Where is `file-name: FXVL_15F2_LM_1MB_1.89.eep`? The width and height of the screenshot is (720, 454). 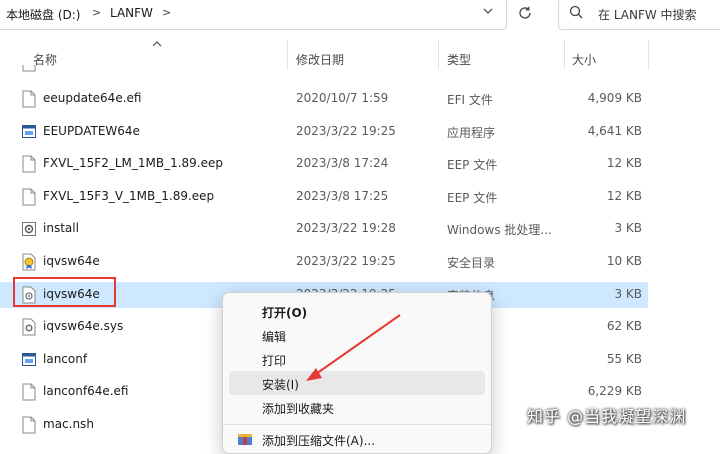
file-name: FXVL_15F2_LM_1MB_1.89.eep is located at coordinates (133, 163).